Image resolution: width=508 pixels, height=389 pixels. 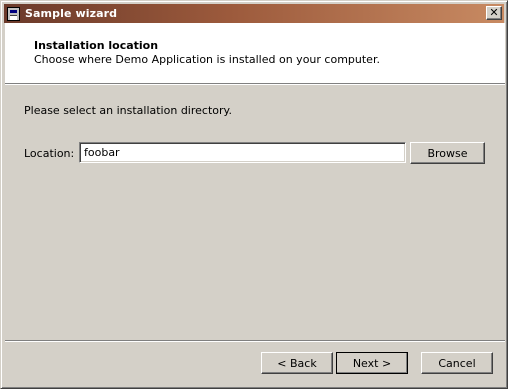 What do you see at coordinates (255, 84) in the screenshot?
I see `header-divider` at bounding box center [255, 84].